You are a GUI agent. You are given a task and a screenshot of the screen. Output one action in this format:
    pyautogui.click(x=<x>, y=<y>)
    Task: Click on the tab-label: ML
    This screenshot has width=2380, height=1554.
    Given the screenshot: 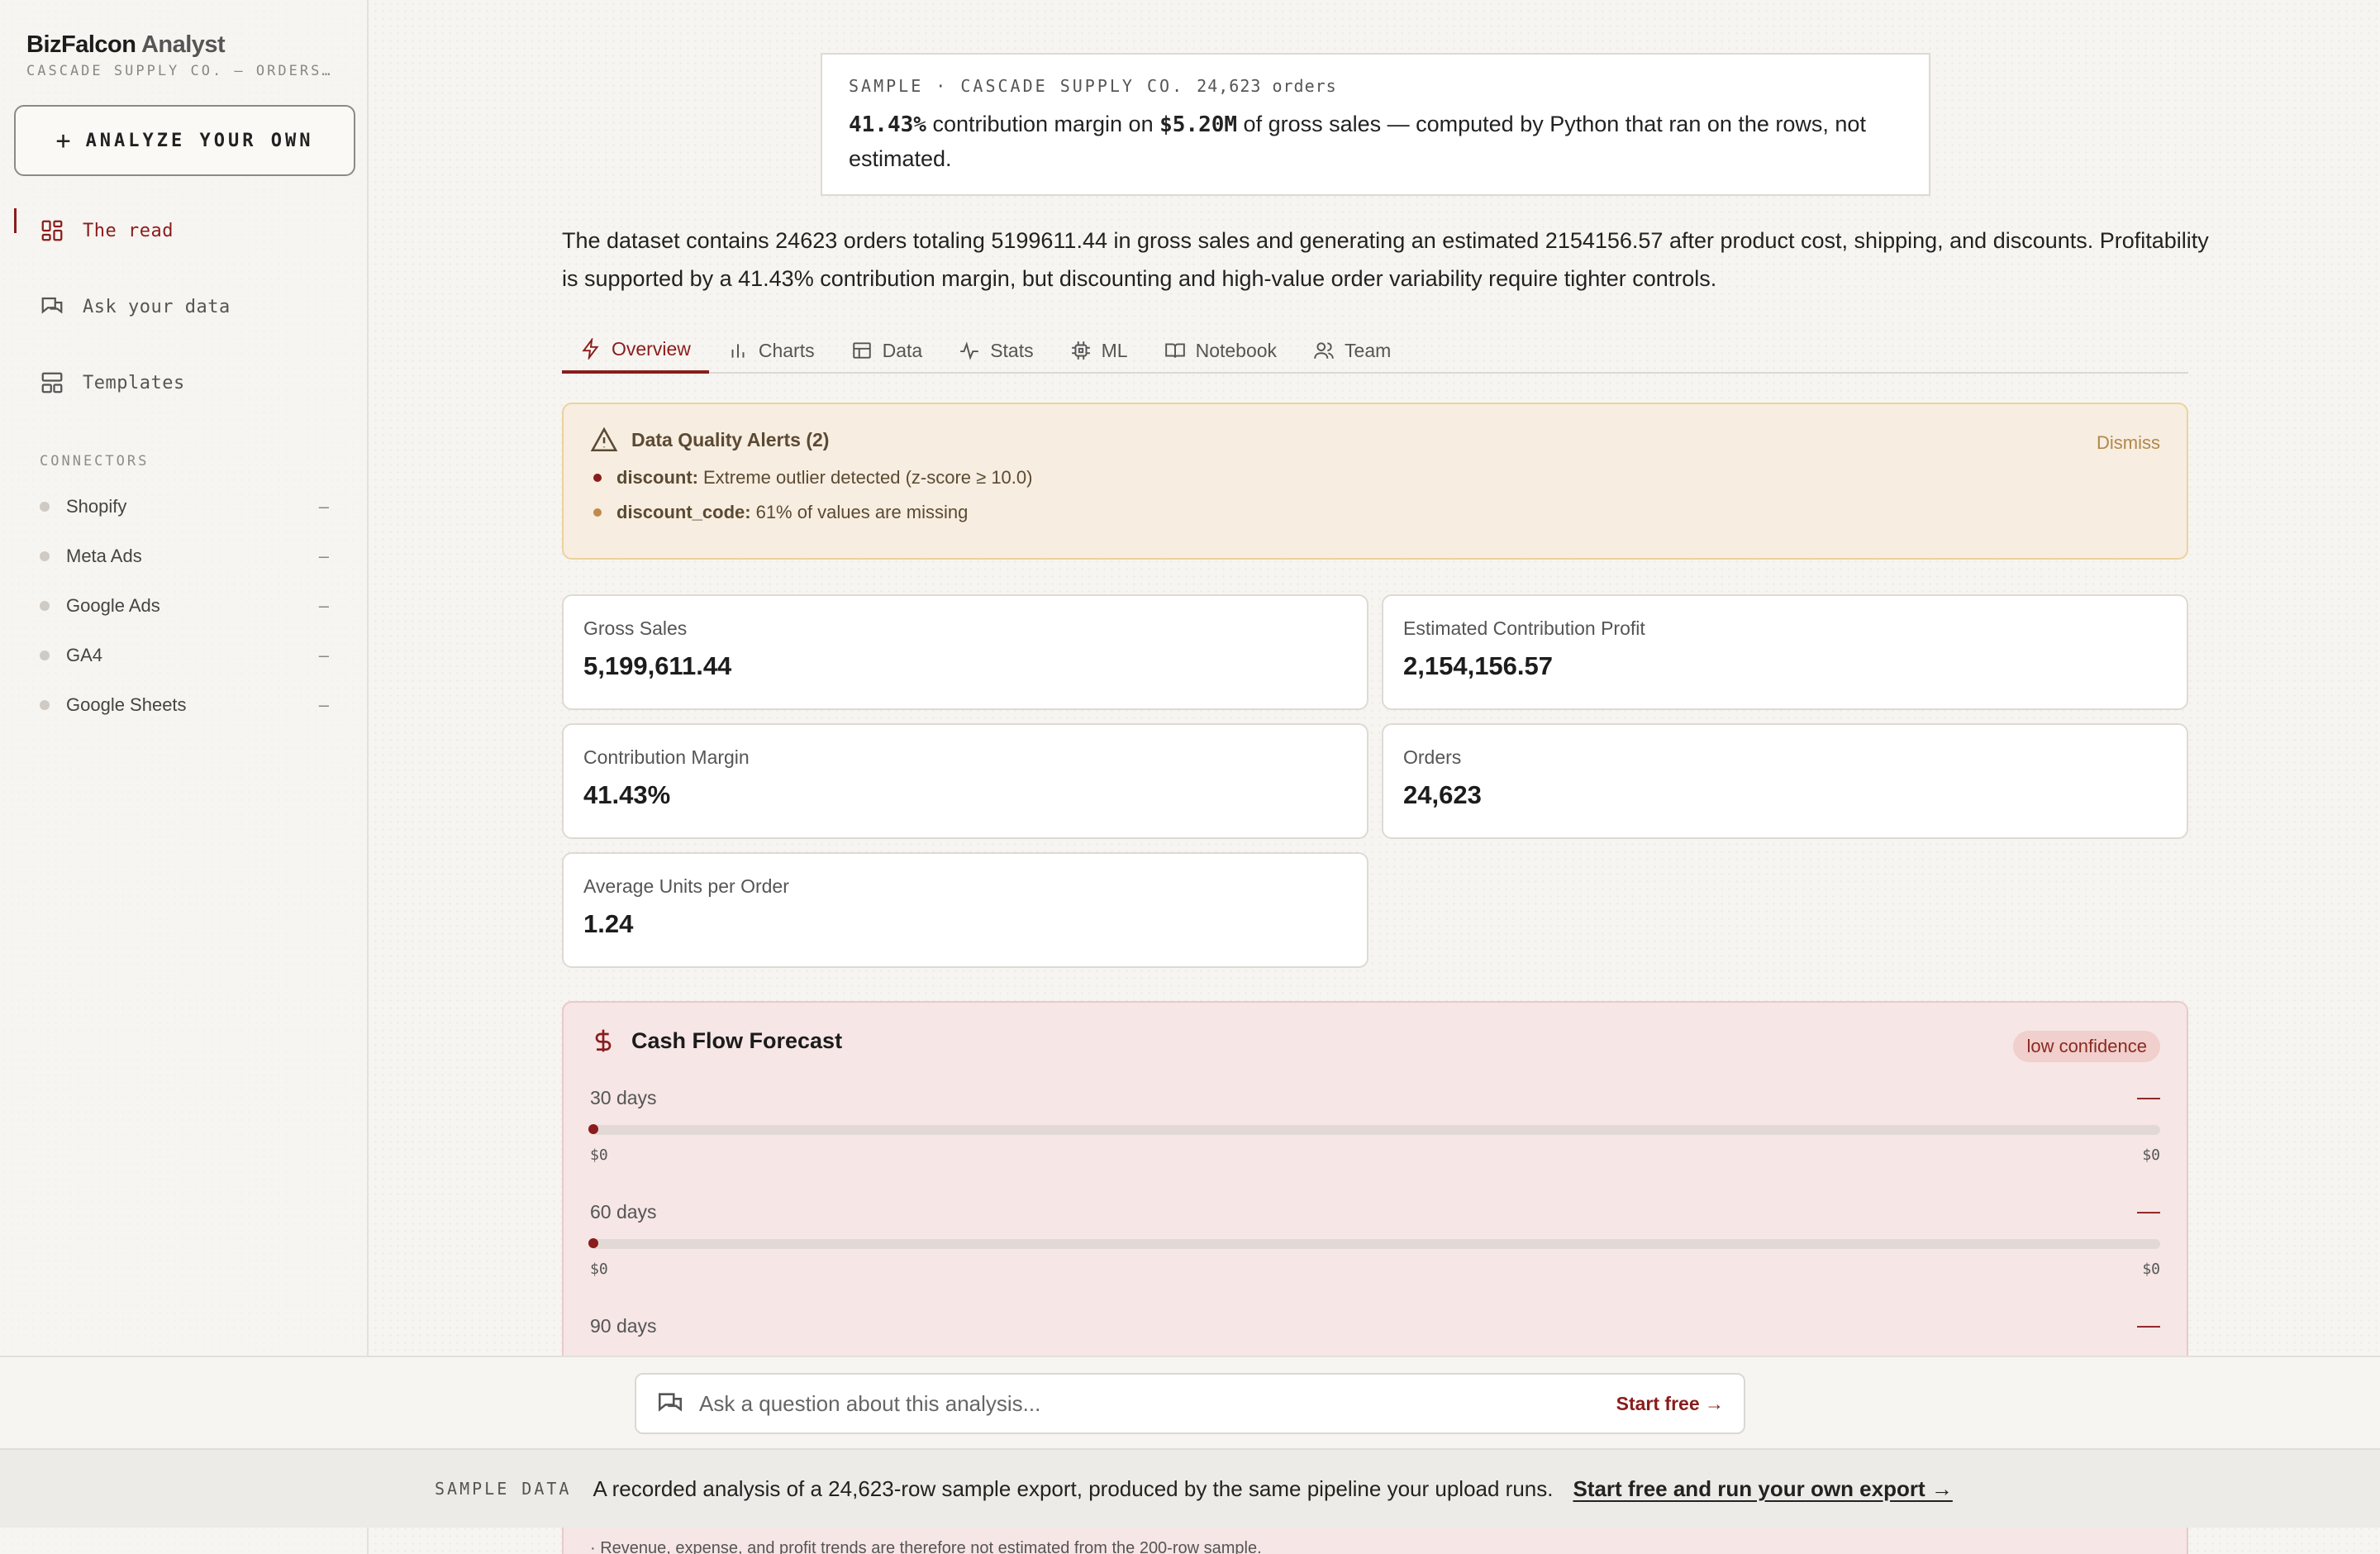 What is the action you would take?
    pyautogui.click(x=1114, y=350)
    